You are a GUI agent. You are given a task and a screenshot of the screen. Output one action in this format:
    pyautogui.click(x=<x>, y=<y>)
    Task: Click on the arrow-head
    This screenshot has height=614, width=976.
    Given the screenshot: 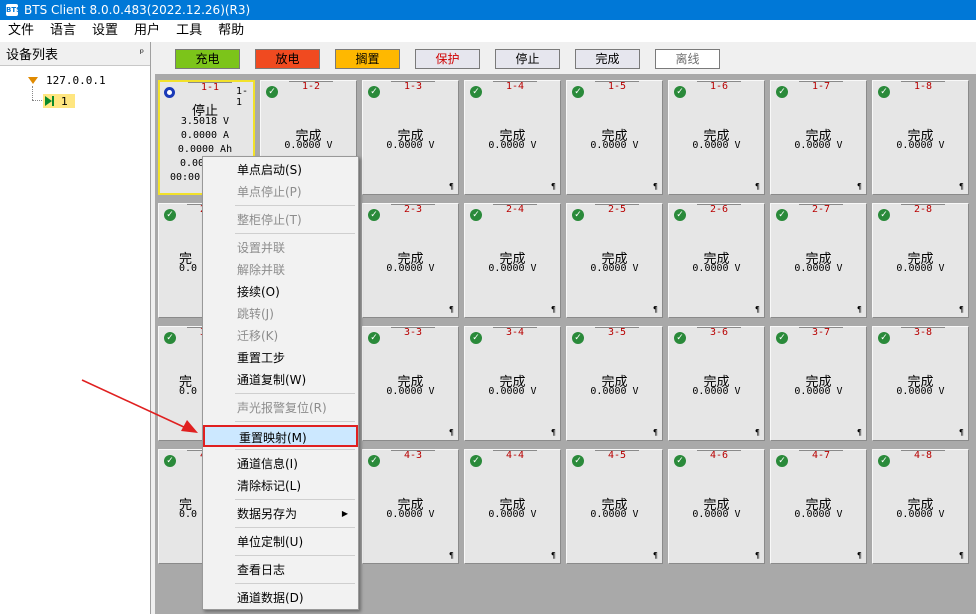 What is the action you would take?
    pyautogui.click(x=189, y=426)
    